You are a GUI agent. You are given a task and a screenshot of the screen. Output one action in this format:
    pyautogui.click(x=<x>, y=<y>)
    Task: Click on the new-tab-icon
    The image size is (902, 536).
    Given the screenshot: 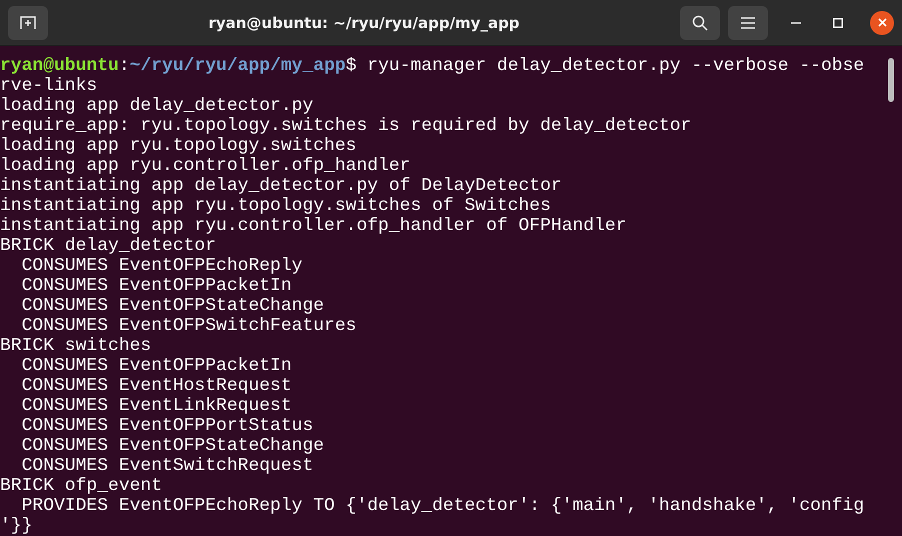 What is the action you would take?
    pyautogui.click(x=28, y=23)
    